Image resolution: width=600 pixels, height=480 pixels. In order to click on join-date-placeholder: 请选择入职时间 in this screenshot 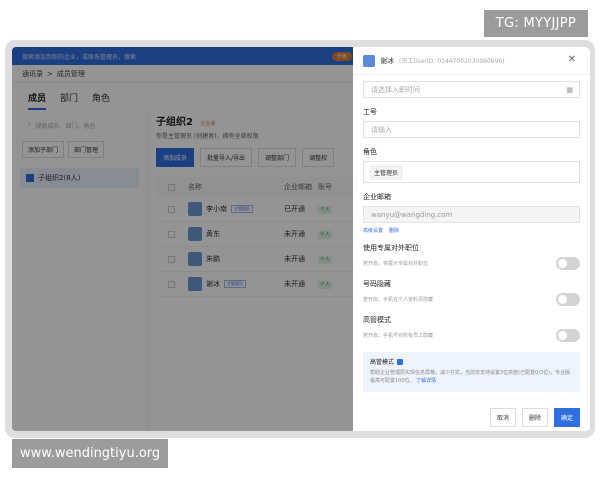, I will do `click(395, 89)`.